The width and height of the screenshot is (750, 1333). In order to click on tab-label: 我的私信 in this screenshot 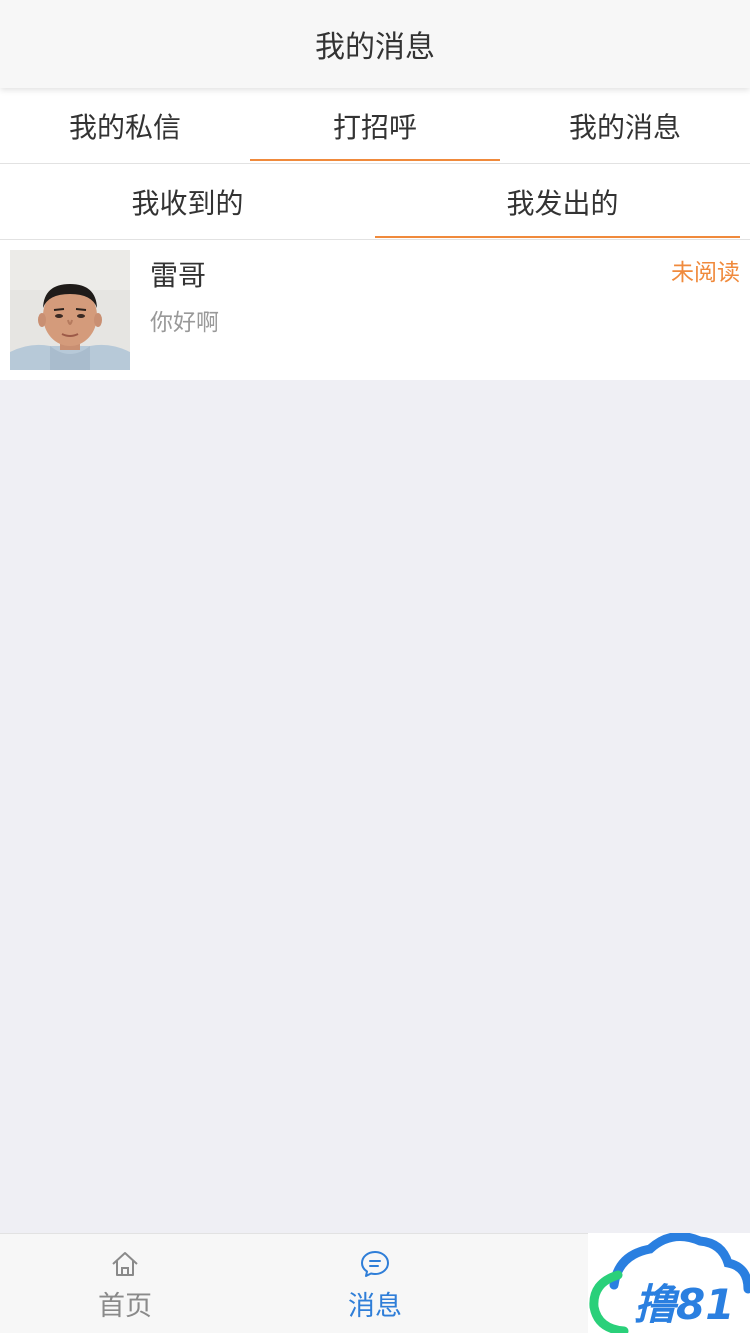, I will do `click(124, 127)`.